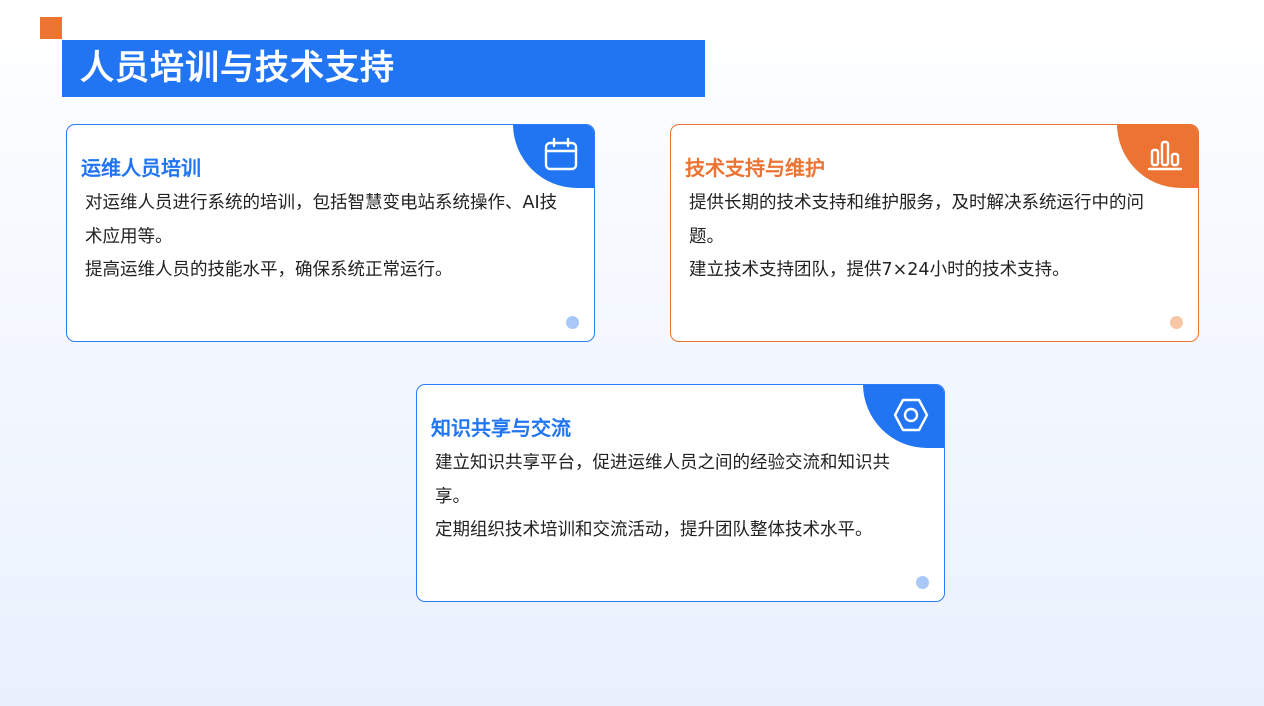  I want to click on card-line: 提高运维人员的技能水平，确保系统正常运行。, so click(269, 270).